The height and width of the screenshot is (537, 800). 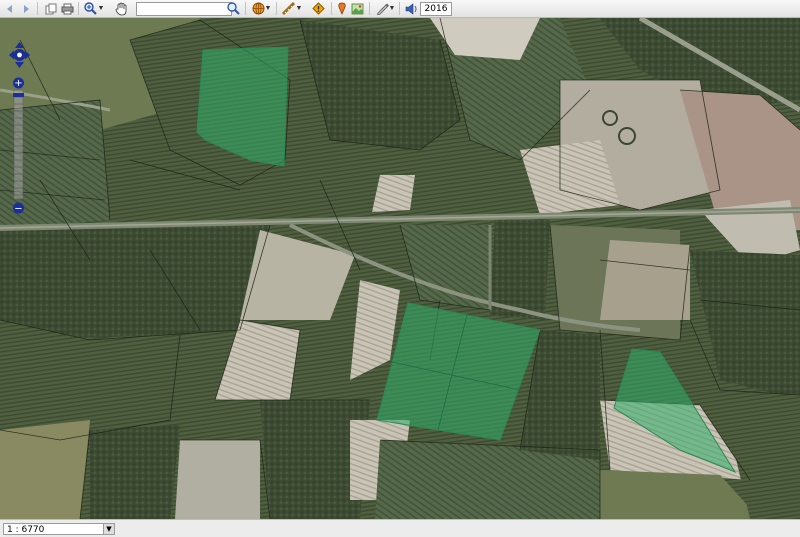 What do you see at coordinates (18, 147) in the screenshot?
I see `zoom-slider: + −` at bounding box center [18, 147].